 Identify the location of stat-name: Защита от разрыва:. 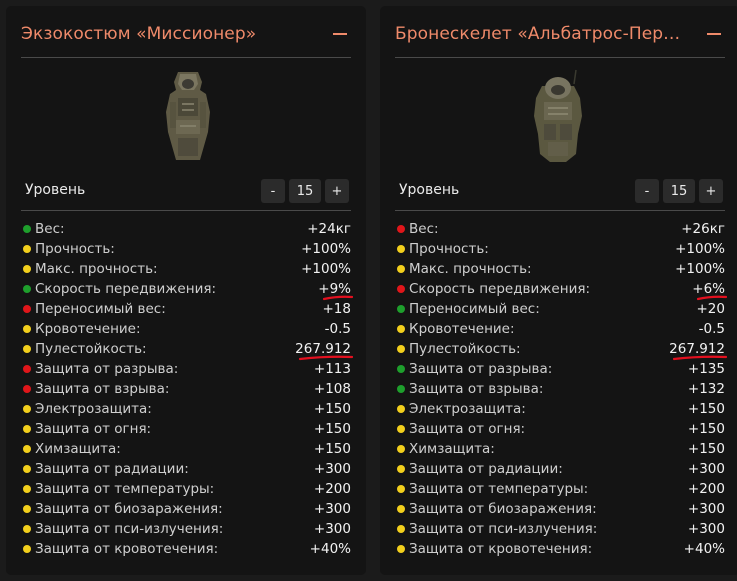
(107, 369).